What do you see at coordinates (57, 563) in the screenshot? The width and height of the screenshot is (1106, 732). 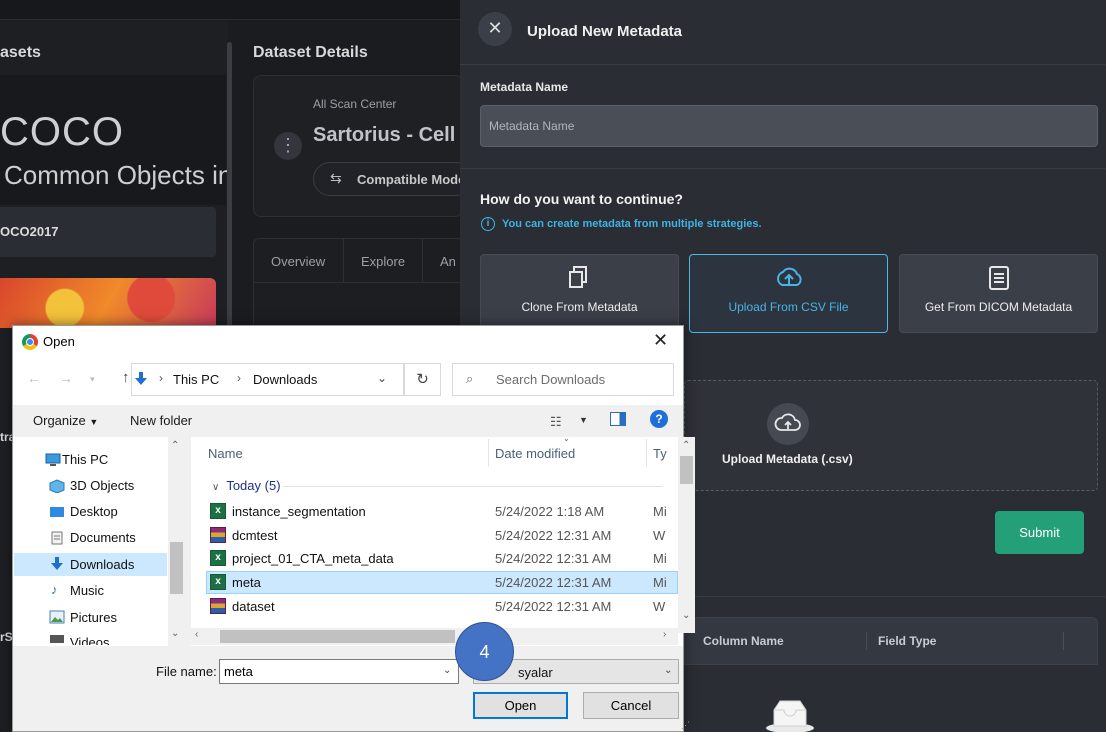 I see `downloads-icon` at bounding box center [57, 563].